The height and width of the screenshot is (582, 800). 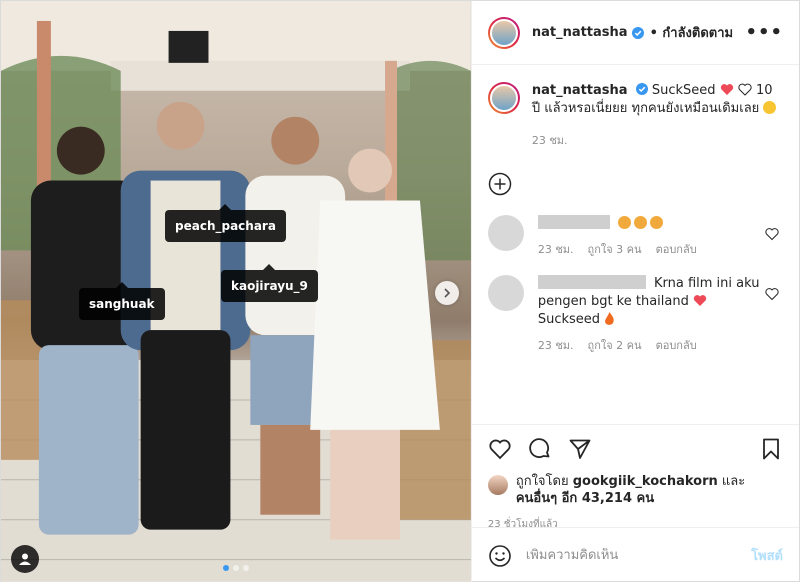 What do you see at coordinates (540, 449) in the screenshot?
I see `comment-icon` at bounding box center [540, 449].